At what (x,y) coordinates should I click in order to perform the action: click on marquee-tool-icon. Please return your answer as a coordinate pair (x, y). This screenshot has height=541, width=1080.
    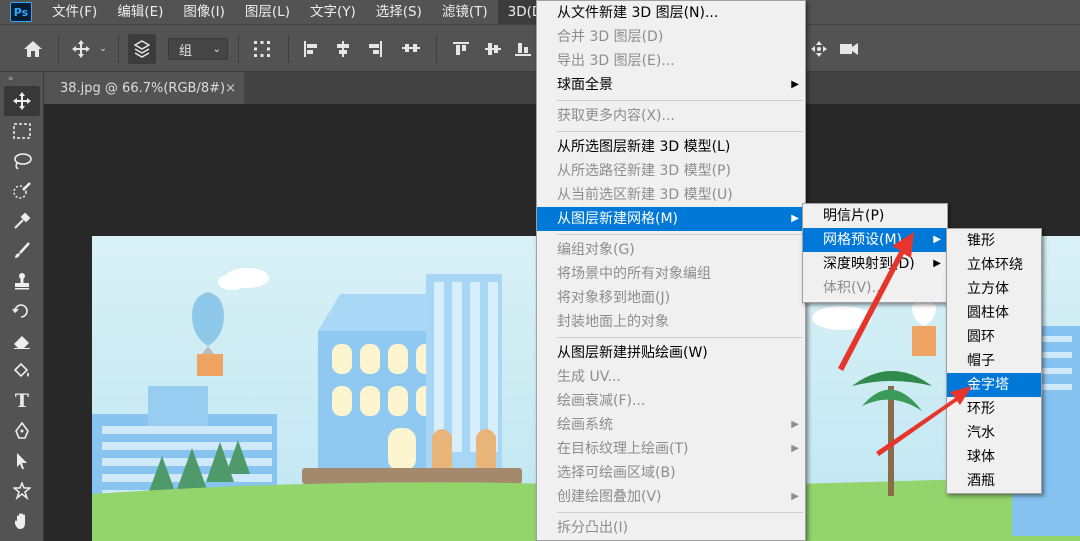
    Looking at the image, I should click on (22, 131).